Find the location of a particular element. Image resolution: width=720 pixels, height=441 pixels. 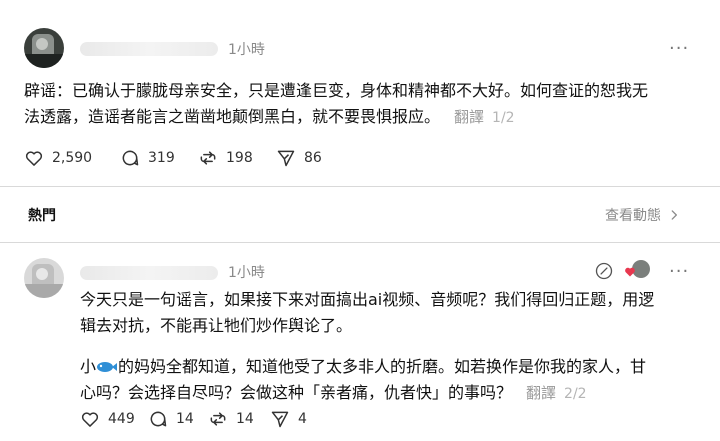

reply-actions: 449 14 14 4 is located at coordinates (200, 419).